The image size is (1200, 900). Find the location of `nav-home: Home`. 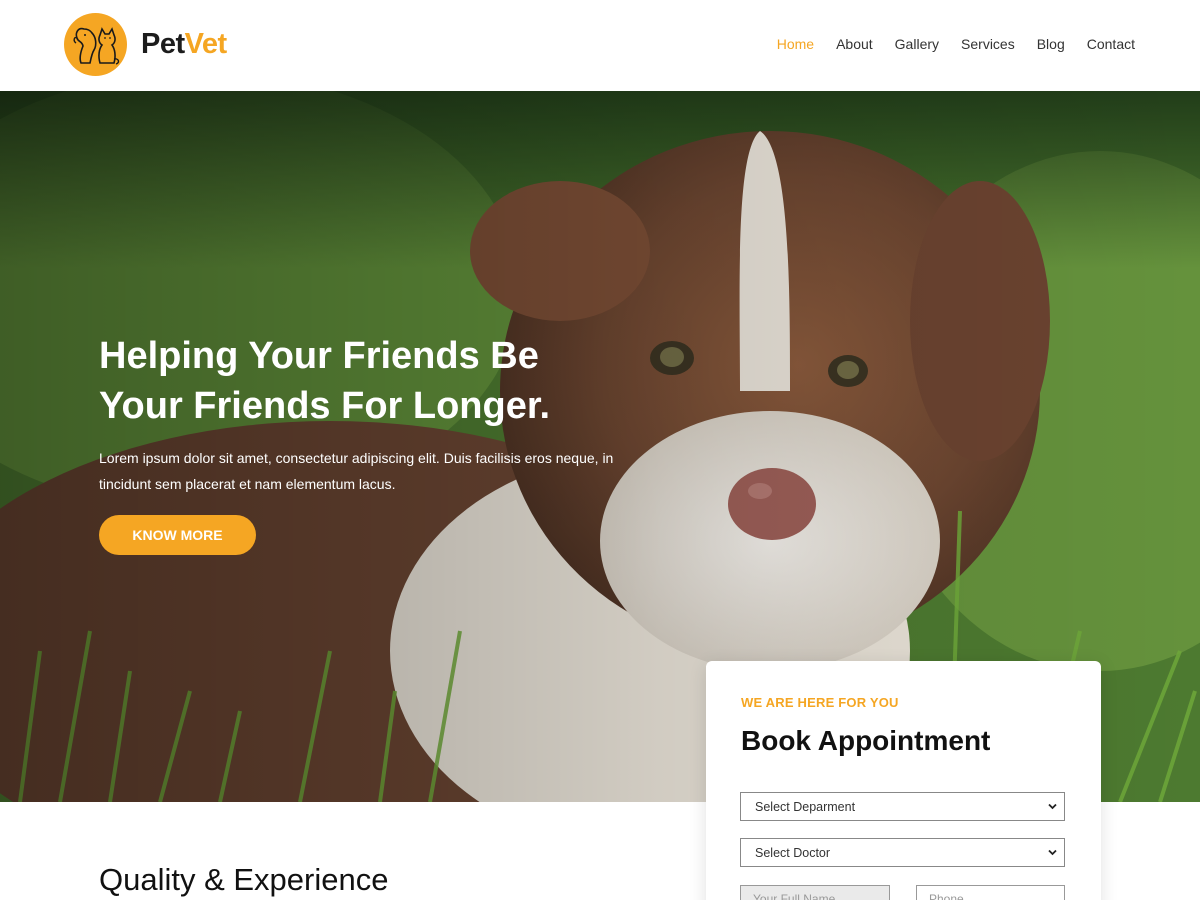

nav-home: Home is located at coordinates (795, 44).